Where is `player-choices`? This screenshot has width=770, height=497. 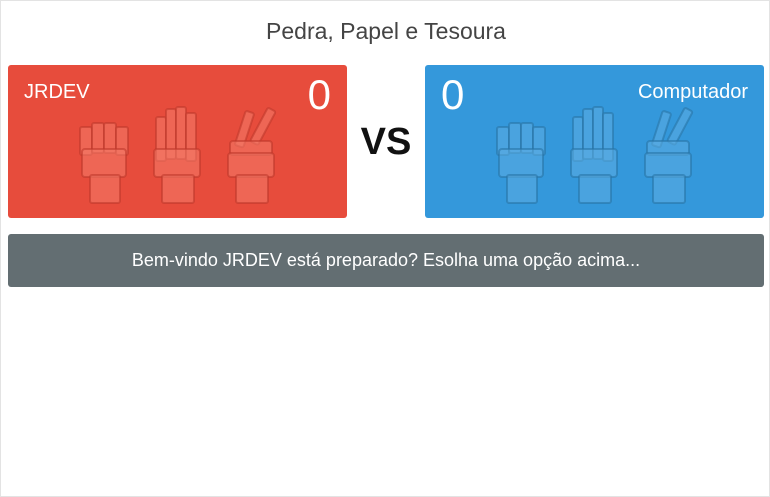
player-choices is located at coordinates (178, 155).